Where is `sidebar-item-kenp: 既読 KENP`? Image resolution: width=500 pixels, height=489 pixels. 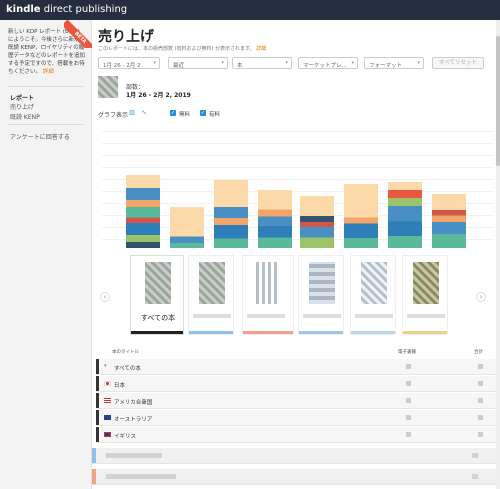
sidebar-item-kenp: 既読 KENP is located at coordinates (25, 116).